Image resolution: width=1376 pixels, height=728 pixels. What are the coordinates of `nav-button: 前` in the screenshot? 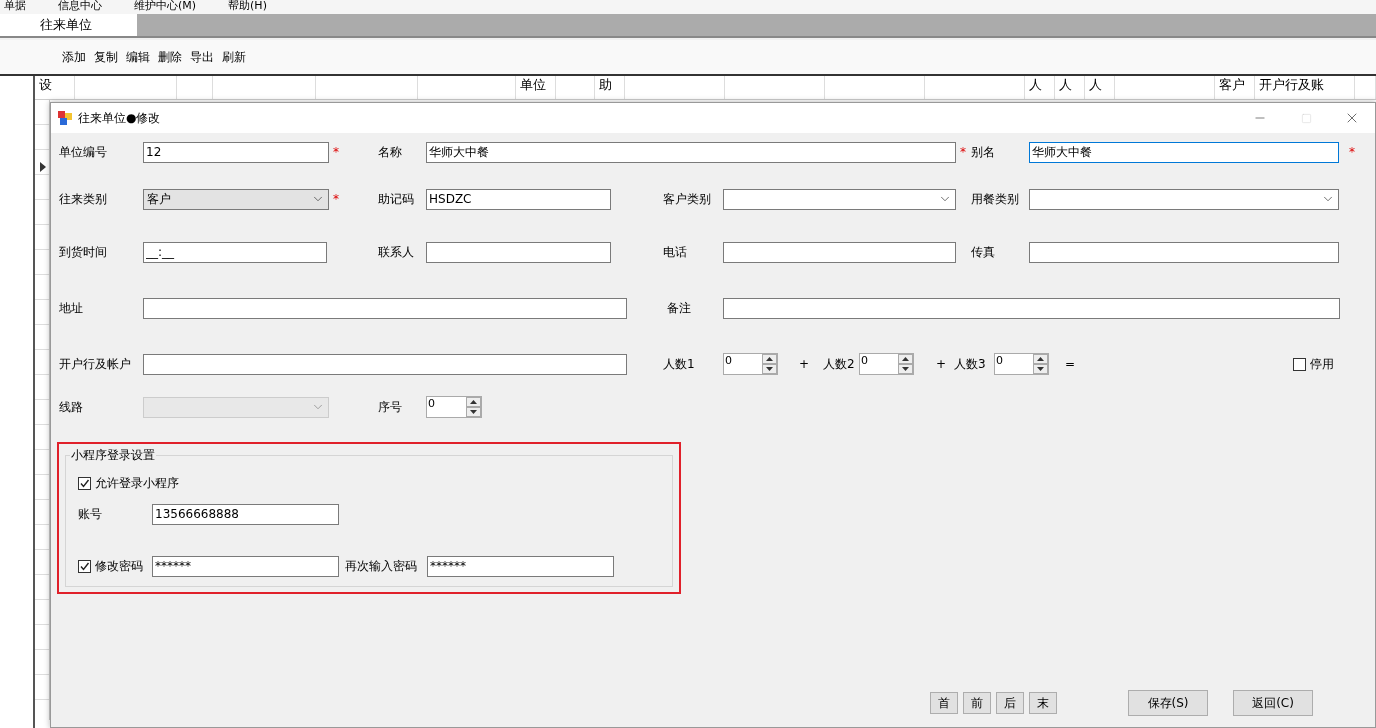 It's located at (977, 703).